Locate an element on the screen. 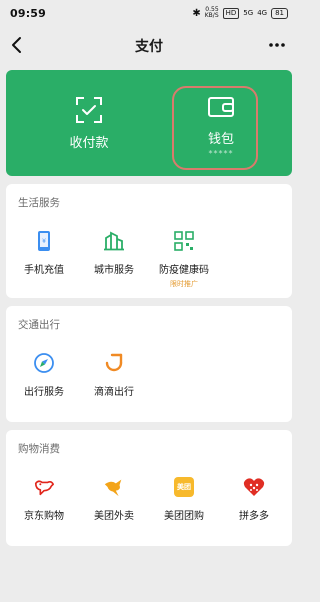 This screenshot has height=602, width=320. nav-bar: 支付 is located at coordinates (149, 46).